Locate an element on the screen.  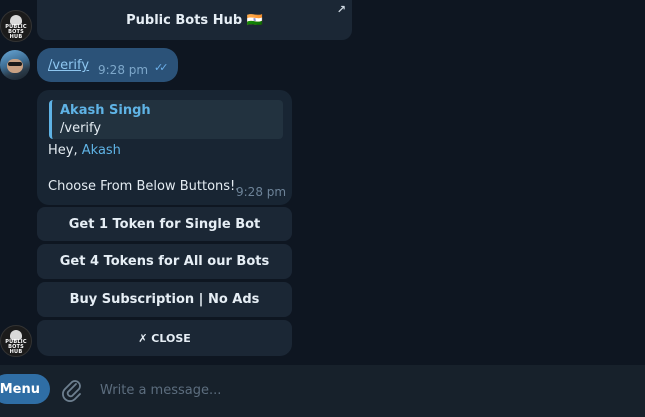
user-avatar is located at coordinates (15, 65).